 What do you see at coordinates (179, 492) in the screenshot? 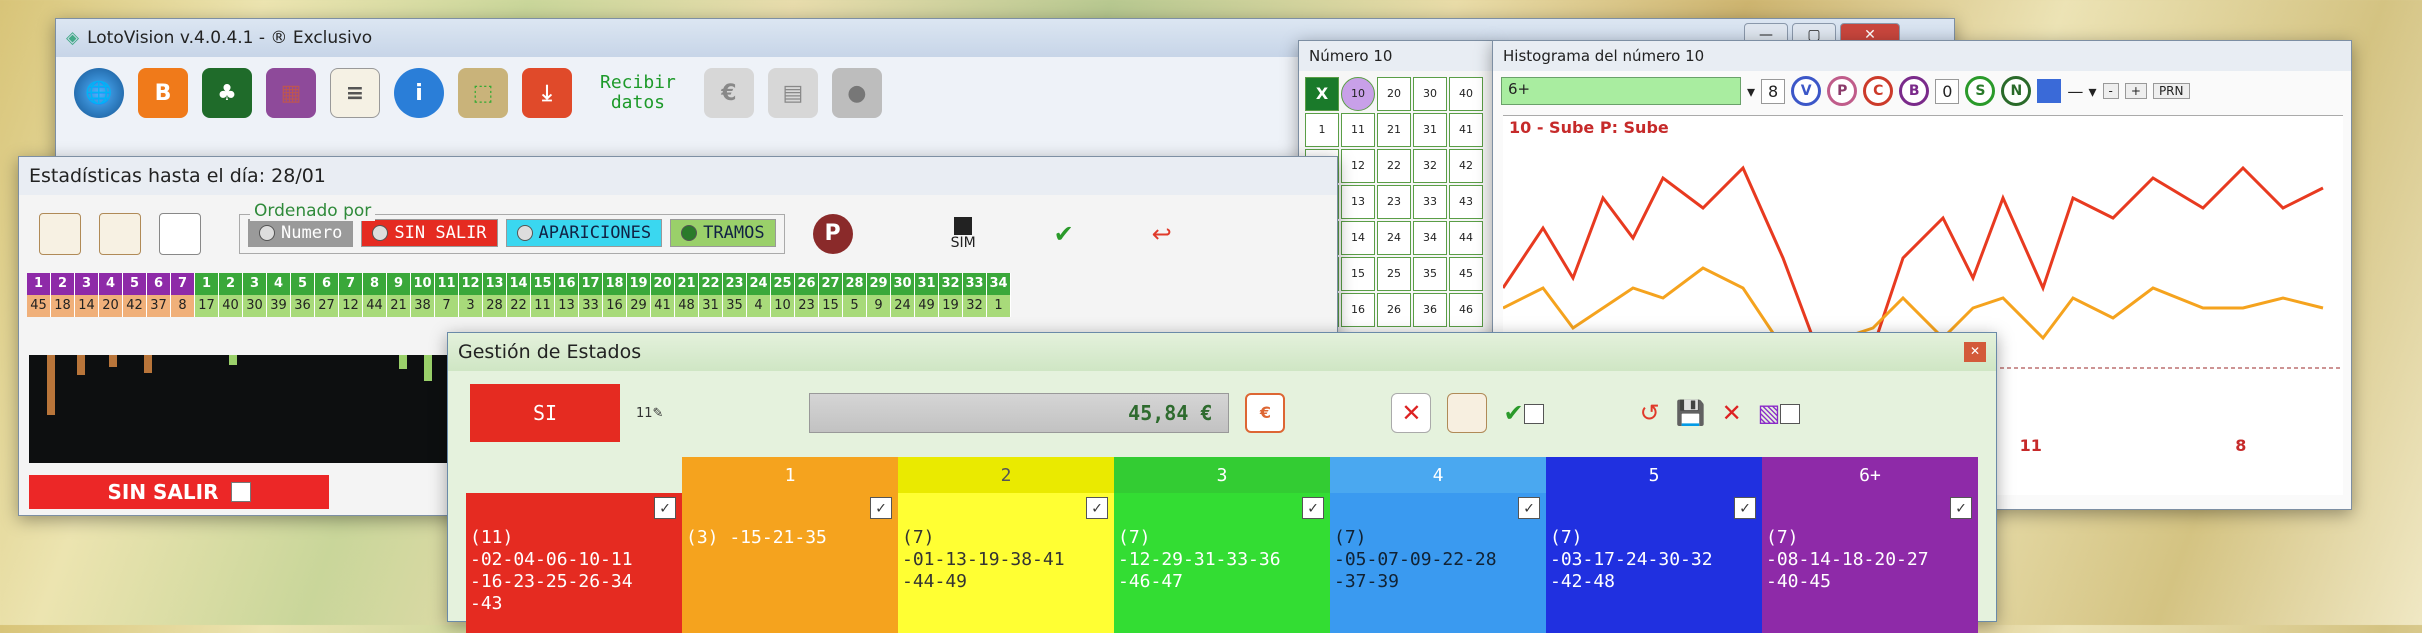
I see `sin-salir-toggle: SIN SALIR` at bounding box center [179, 492].